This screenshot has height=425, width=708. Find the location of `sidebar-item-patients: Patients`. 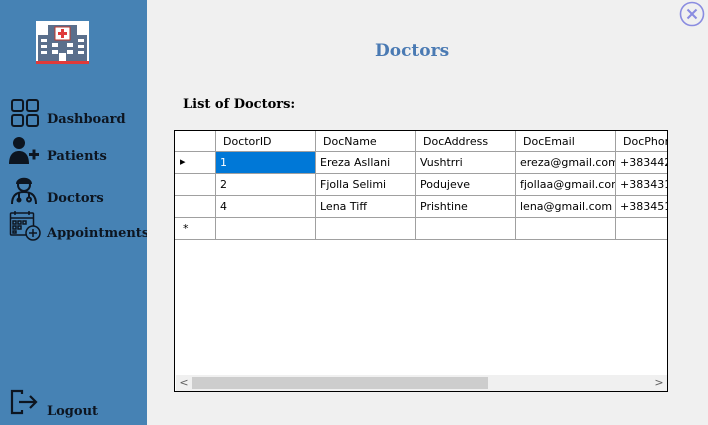

sidebar-item-patients: Patients is located at coordinates (73, 150).